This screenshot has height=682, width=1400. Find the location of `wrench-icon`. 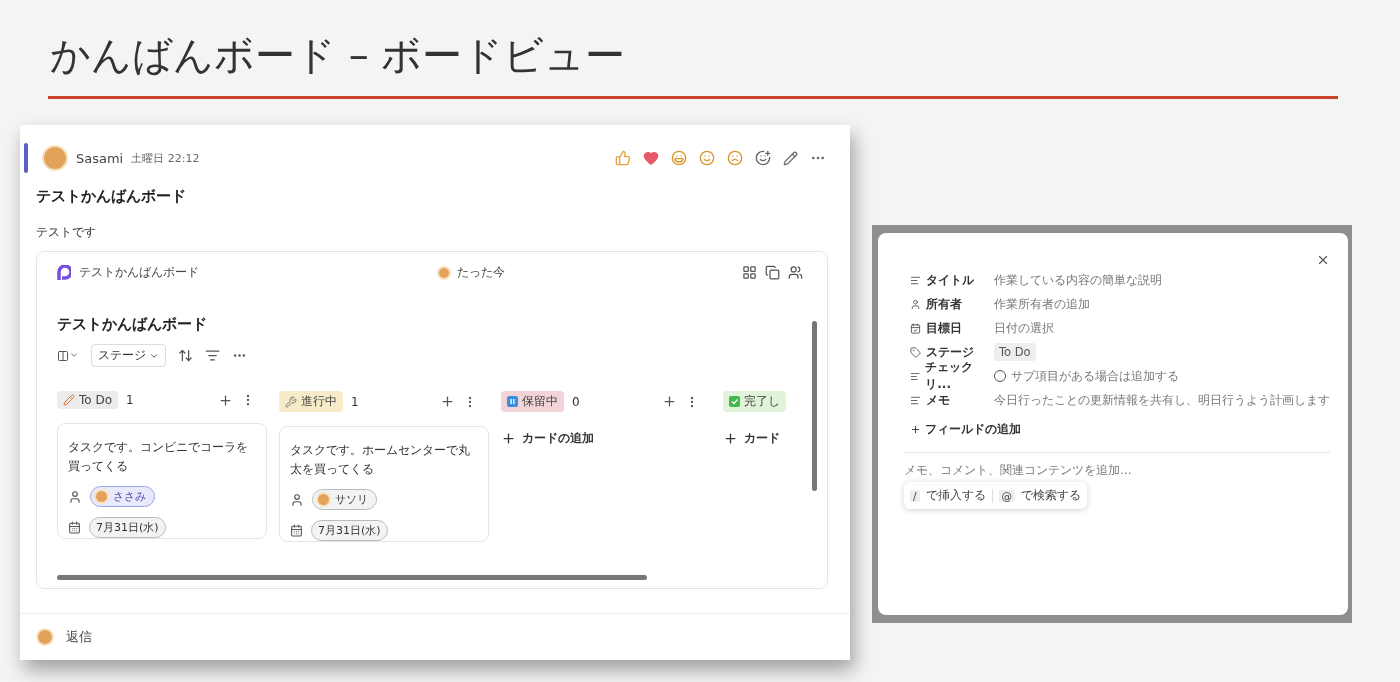

wrench-icon is located at coordinates (291, 401).